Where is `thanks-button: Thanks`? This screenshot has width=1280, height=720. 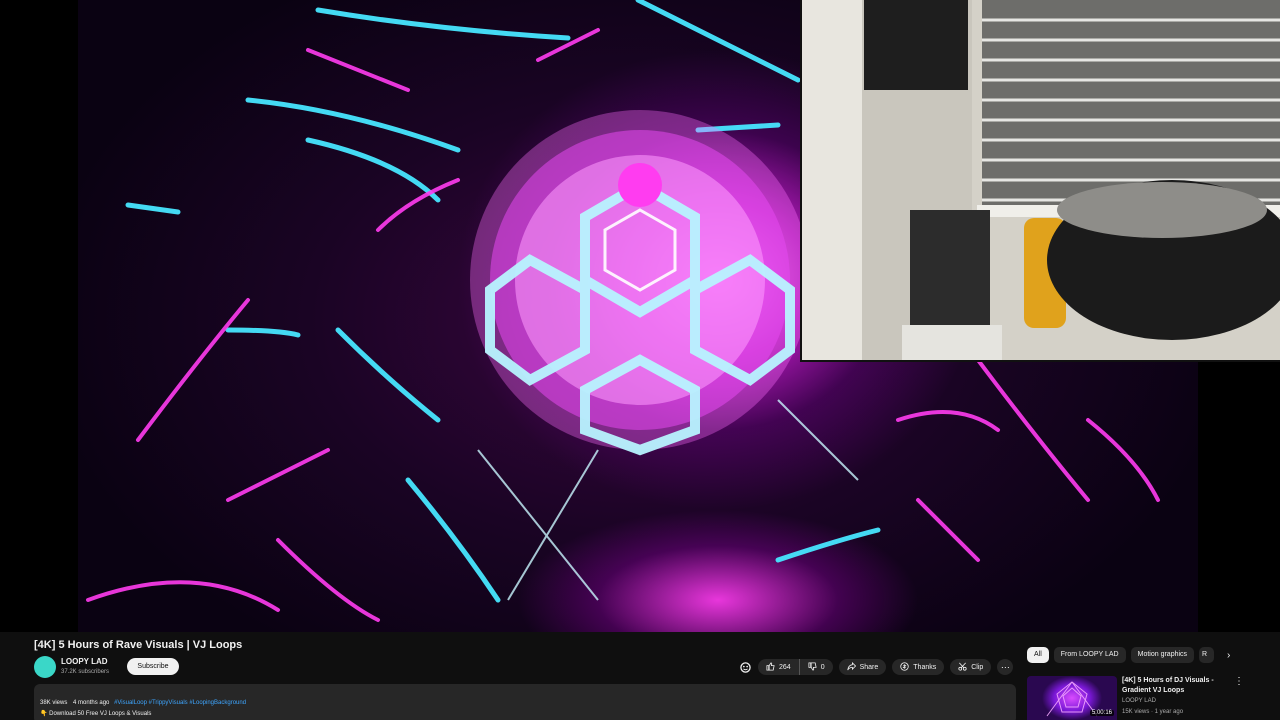
thanks-button: Thanks is located at coordinates (918, 667).